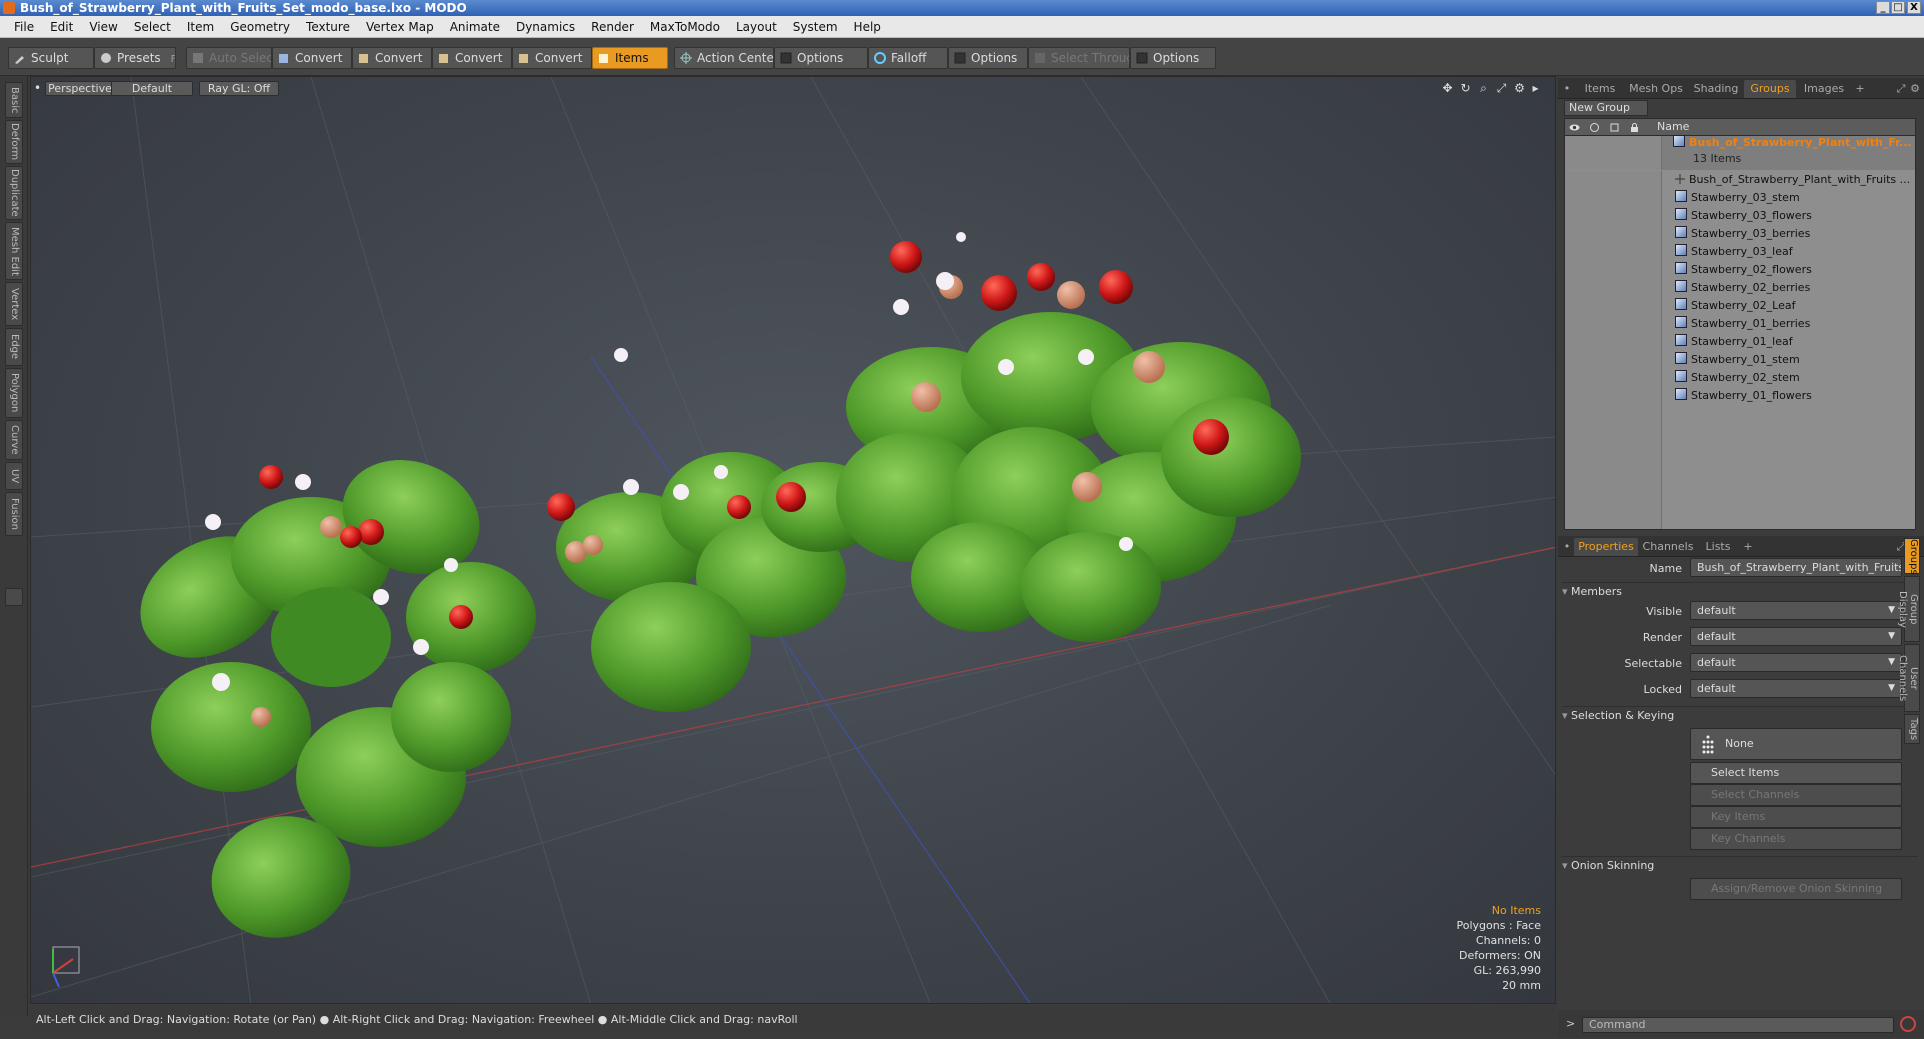 This screenshot has height=1039, width=1924. I want to click on add-tab-button: +, so click(1860, 89).